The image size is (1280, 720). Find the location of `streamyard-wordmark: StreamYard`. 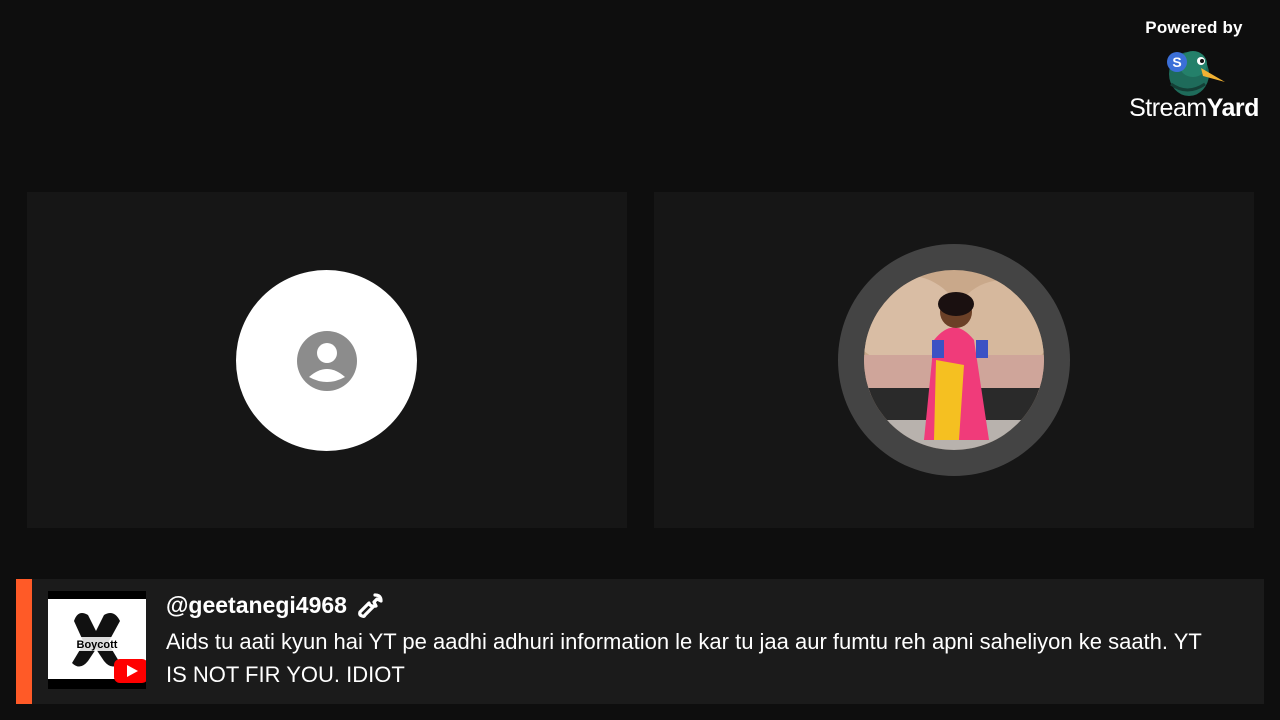

streamyard-wordmark: StreamYard is located at coordinates (1194, 108).